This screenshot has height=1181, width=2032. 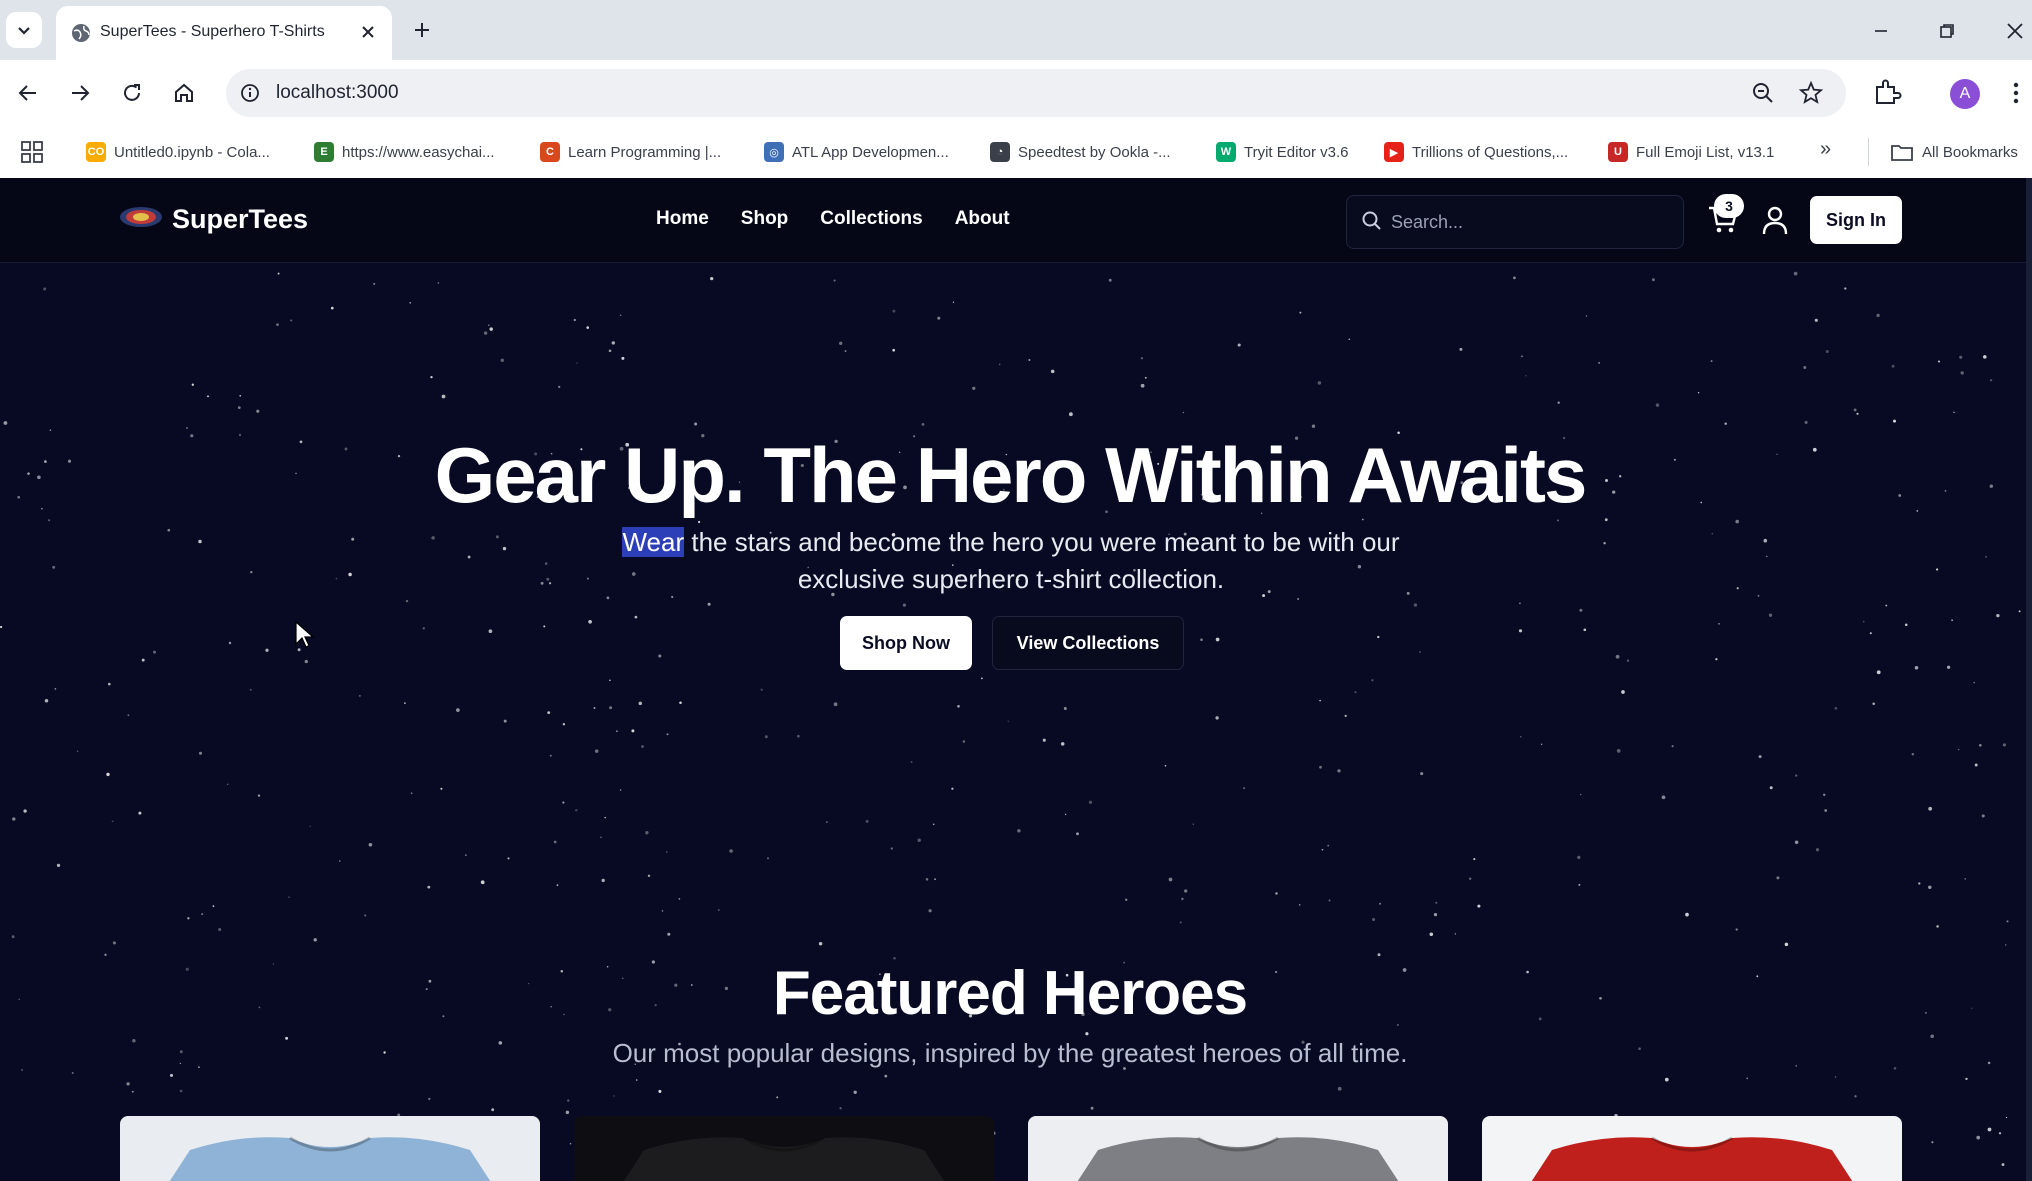 What do you see at coordinates (1618, 152) in the screenshot?
I see `unicode-icon: U` at bounding box center [1618, 152].